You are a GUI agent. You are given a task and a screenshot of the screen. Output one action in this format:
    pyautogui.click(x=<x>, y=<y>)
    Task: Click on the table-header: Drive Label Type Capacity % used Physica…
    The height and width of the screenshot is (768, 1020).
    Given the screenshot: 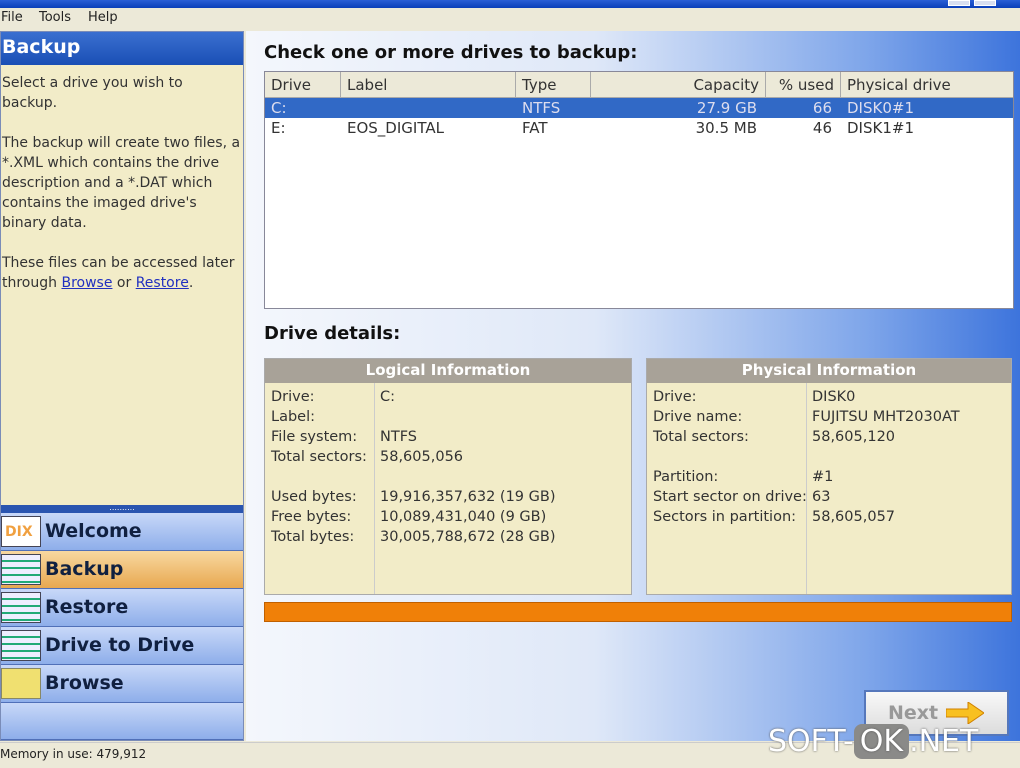 What is the action you would take?
    pyautogui.click(x=639, y=85)
    